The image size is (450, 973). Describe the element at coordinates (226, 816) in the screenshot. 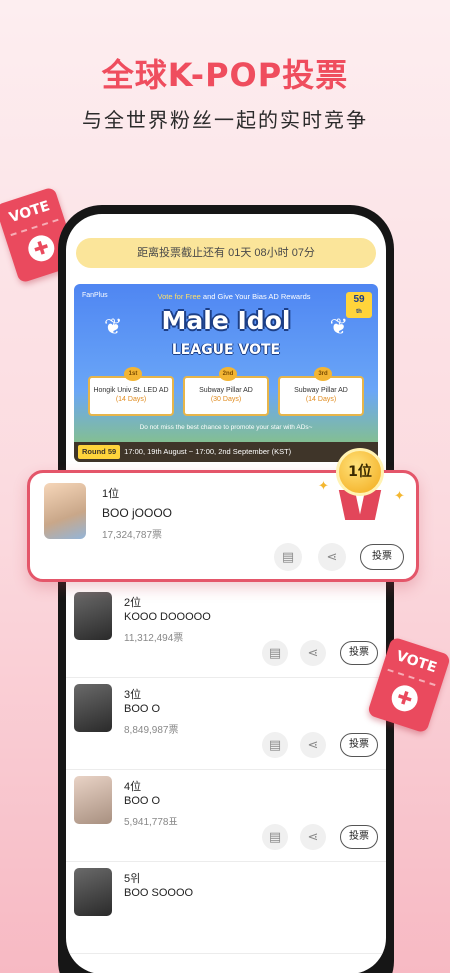

I see `list-item: 4位 BOO O 5,941,778표 ▤ ⋖ 投票` at that location.